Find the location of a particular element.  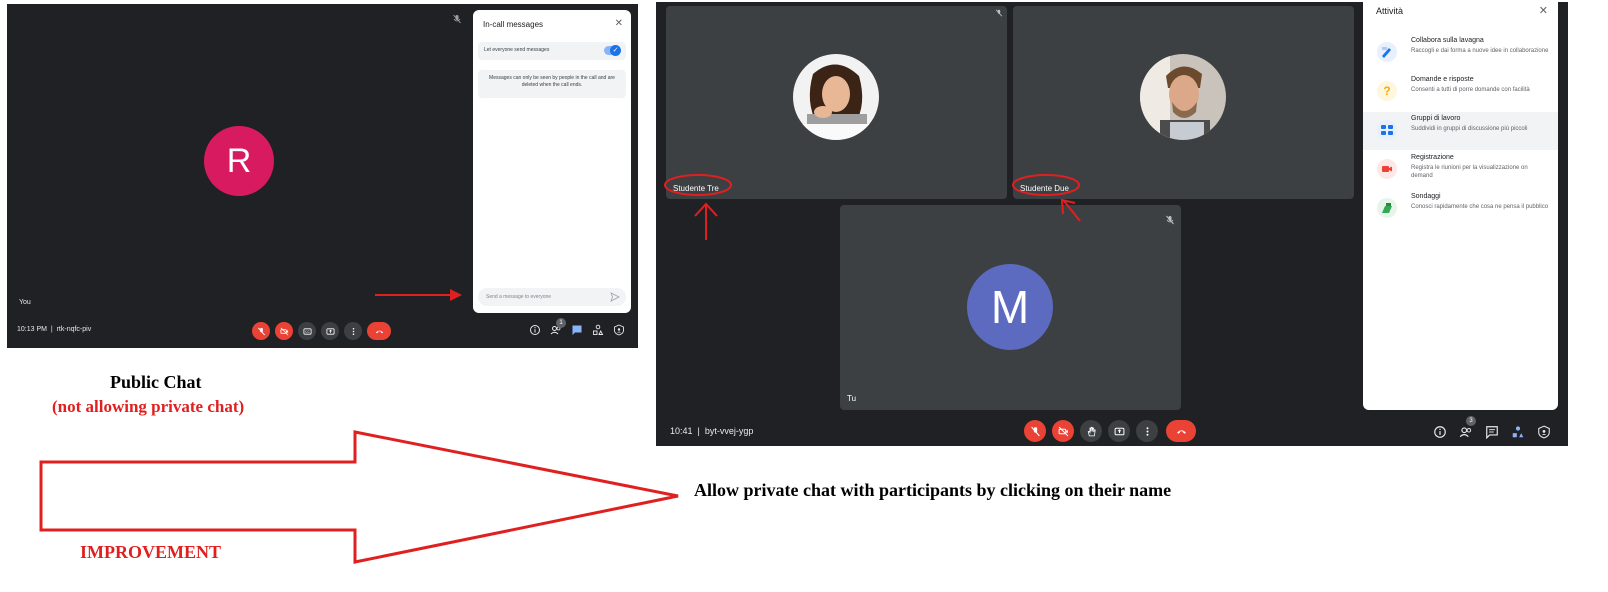

activities-panel-title: Attività is located at coordinates (1390, 11).